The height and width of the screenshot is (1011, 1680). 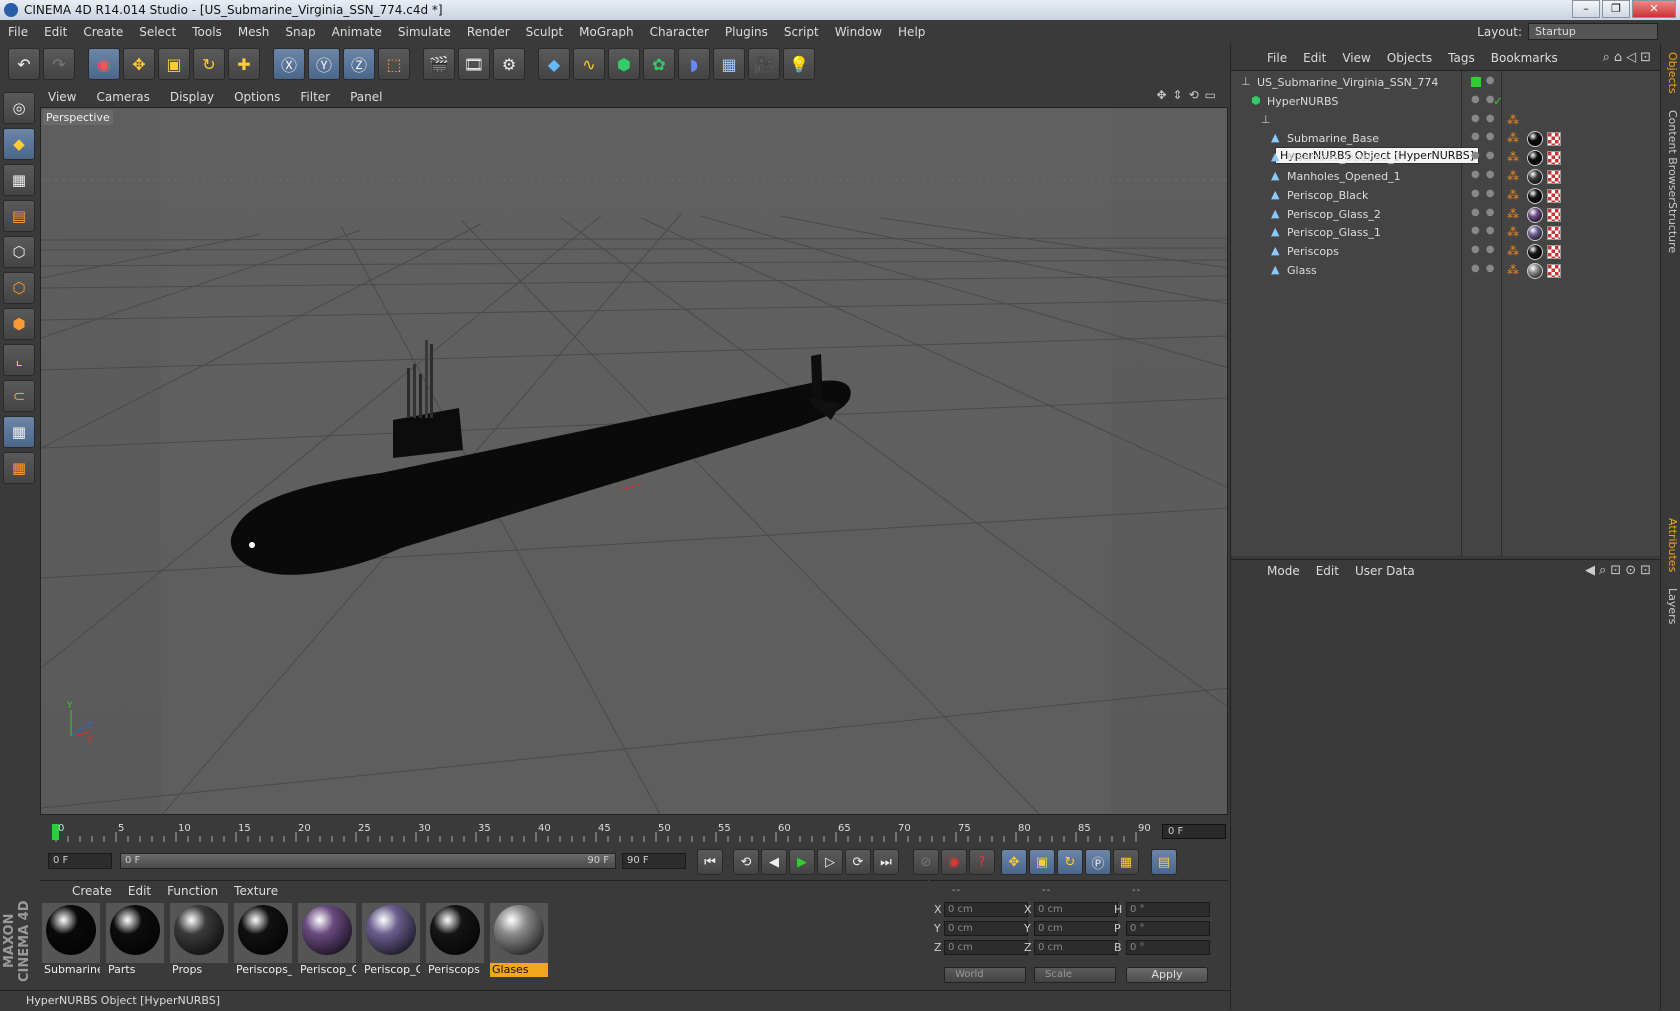 What do you see at coordinates (139, 64) in the screenshot?
I see `move-icon: ✥` at bounding box center [139, 64].